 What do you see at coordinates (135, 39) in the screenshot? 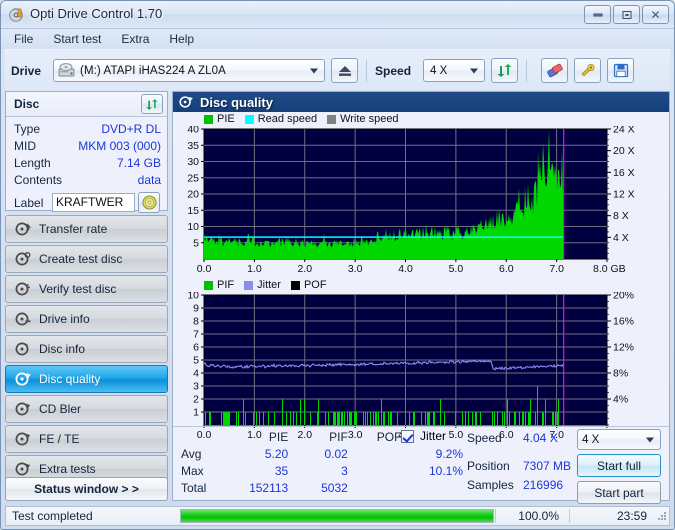
I see `menu-item-extra: Extra` at bounding box center [135, 39].